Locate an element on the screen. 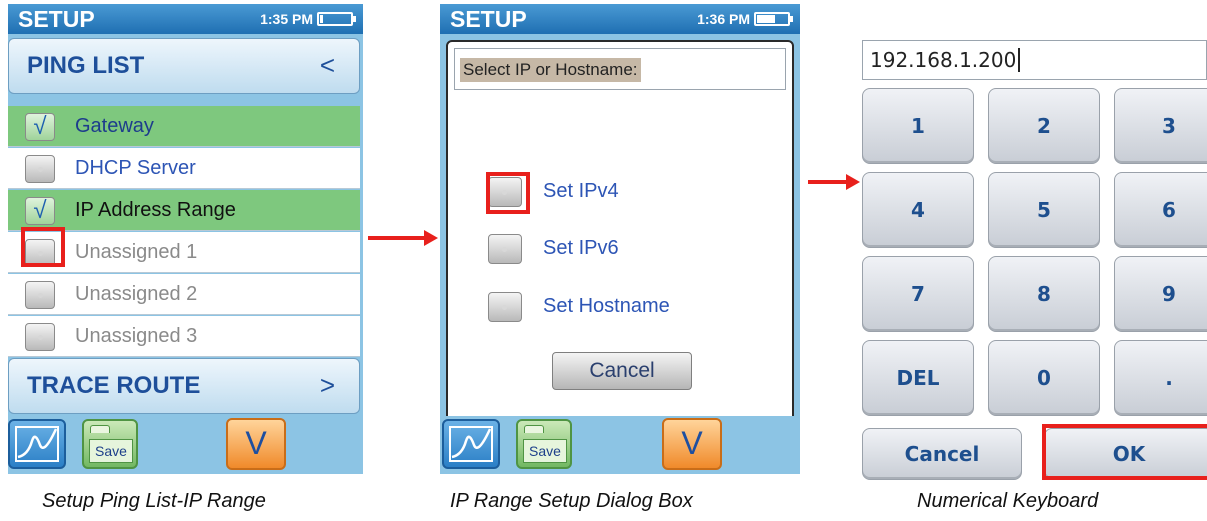 This screenshot has height=521, width=1207. caption-numerical-keyboard: Numerical Keyboard is located at coordinates (1008, 501).